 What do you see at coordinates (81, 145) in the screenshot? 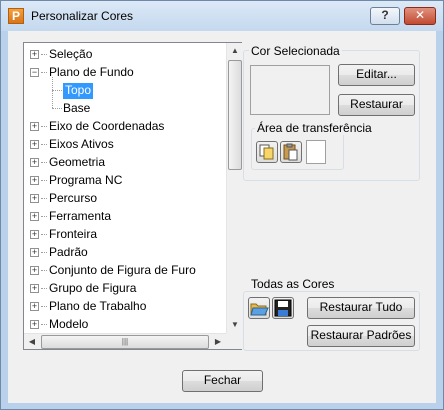
I see `tree-item: Eixos Ativos` at bounding box center [81, 145].